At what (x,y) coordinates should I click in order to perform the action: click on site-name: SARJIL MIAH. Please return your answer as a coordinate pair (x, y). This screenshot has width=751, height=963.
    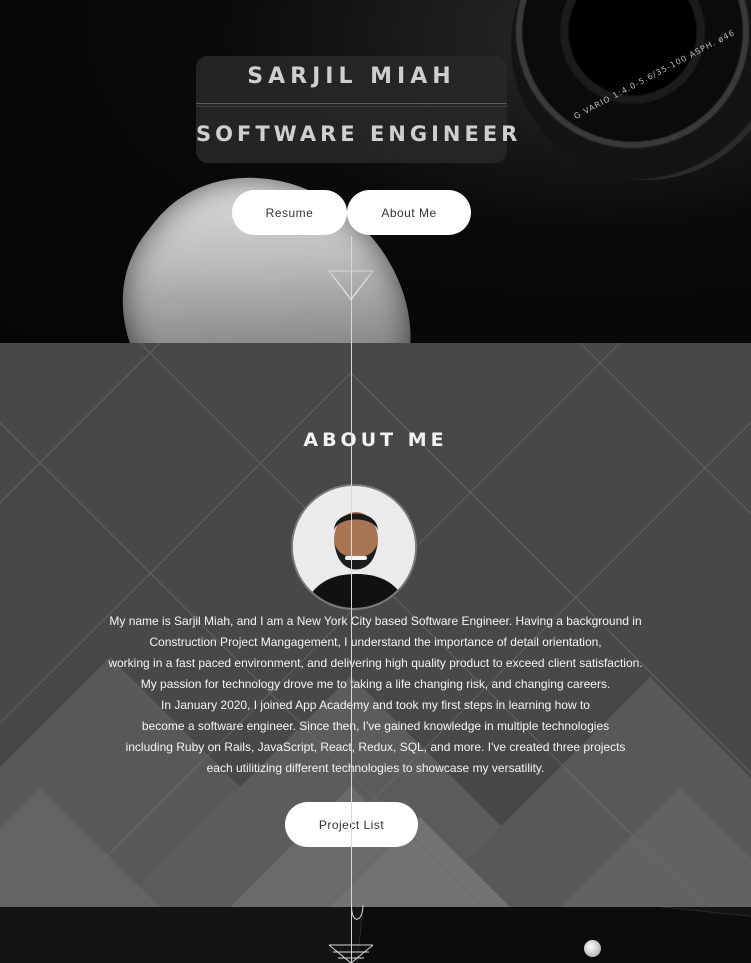
    Looking at the image, I should click on (351, 76).